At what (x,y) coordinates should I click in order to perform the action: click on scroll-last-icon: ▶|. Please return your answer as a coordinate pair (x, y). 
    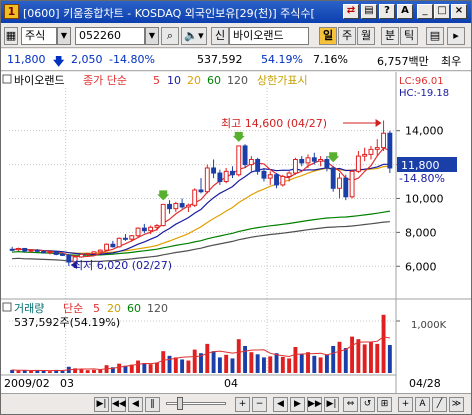
    Looking at the image, I should click on (331, 404).